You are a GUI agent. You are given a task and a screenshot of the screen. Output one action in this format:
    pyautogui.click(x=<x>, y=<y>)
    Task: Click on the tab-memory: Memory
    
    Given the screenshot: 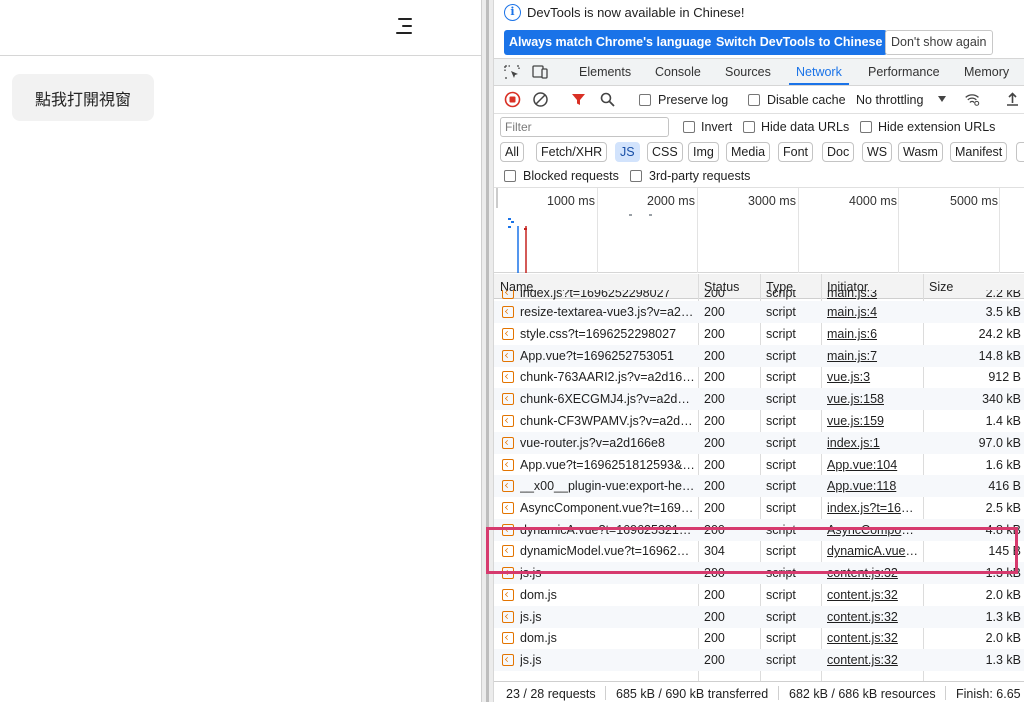 What is the action you would take?
    pyautogui.click(x=986, y=72)
    